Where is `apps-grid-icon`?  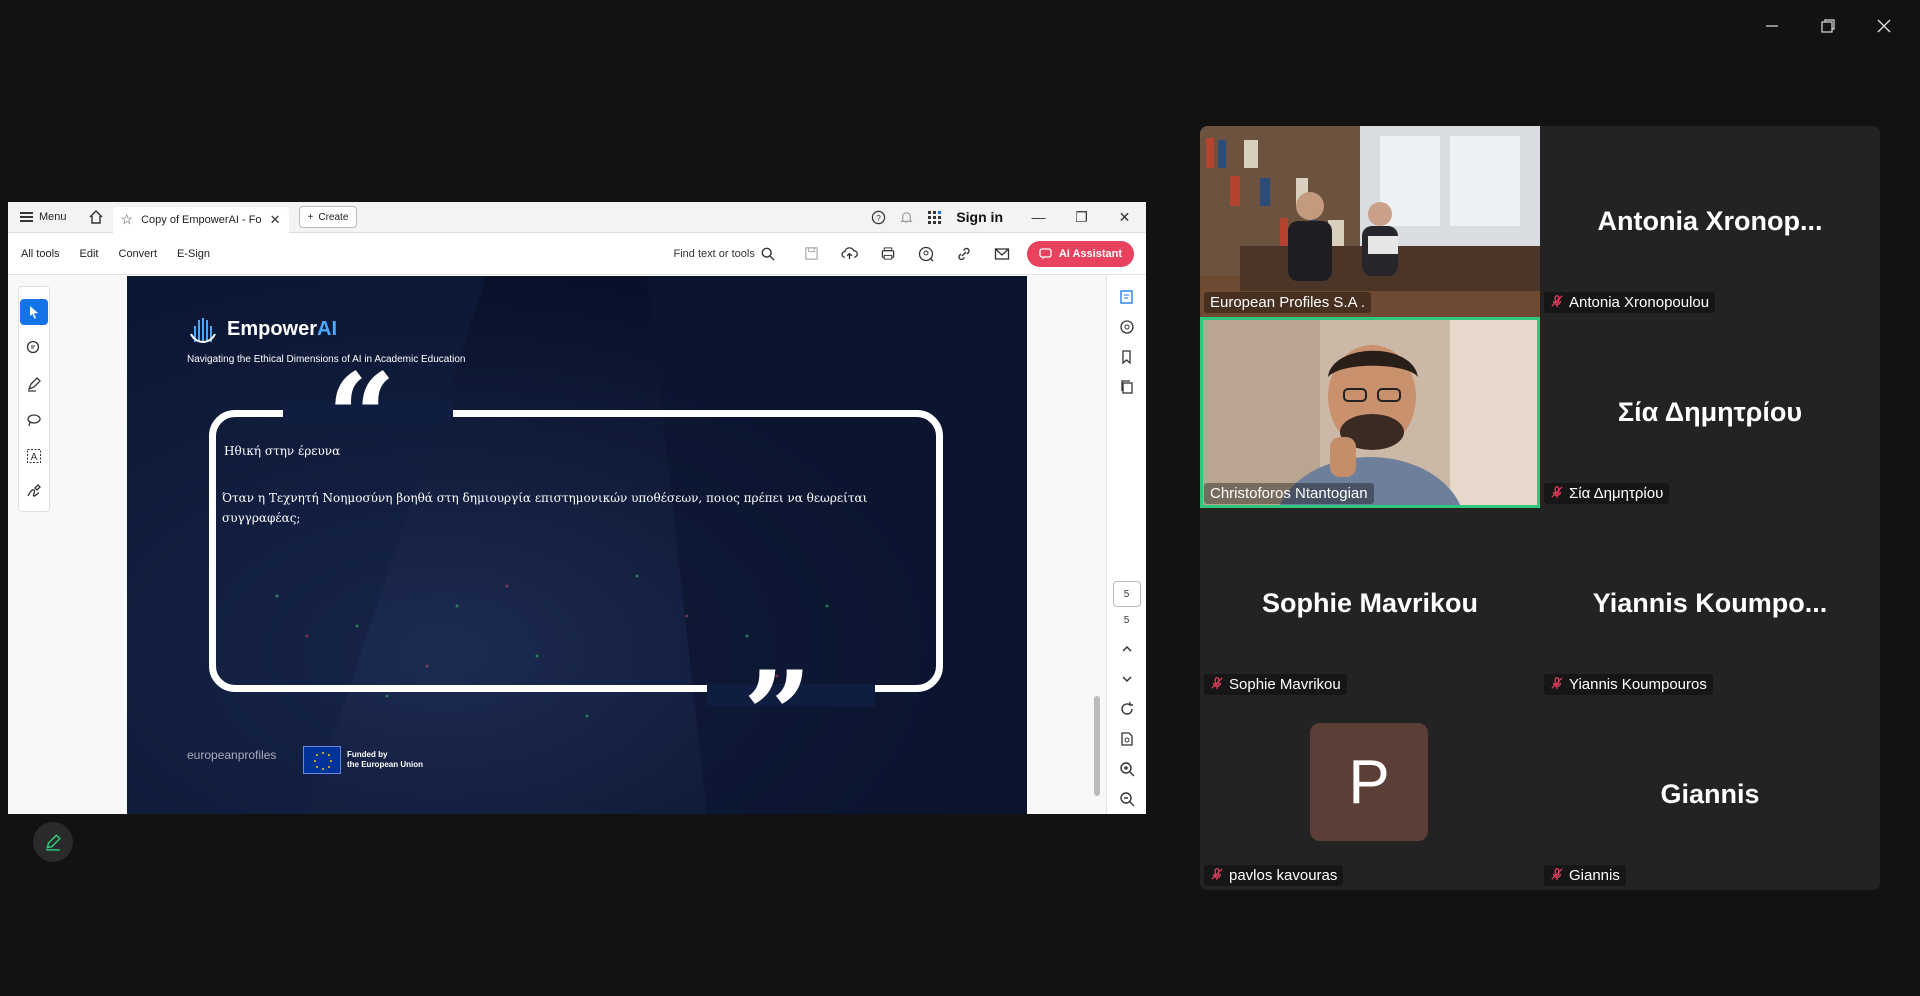 apps-grid-icon is located at coordinates (934, 217).